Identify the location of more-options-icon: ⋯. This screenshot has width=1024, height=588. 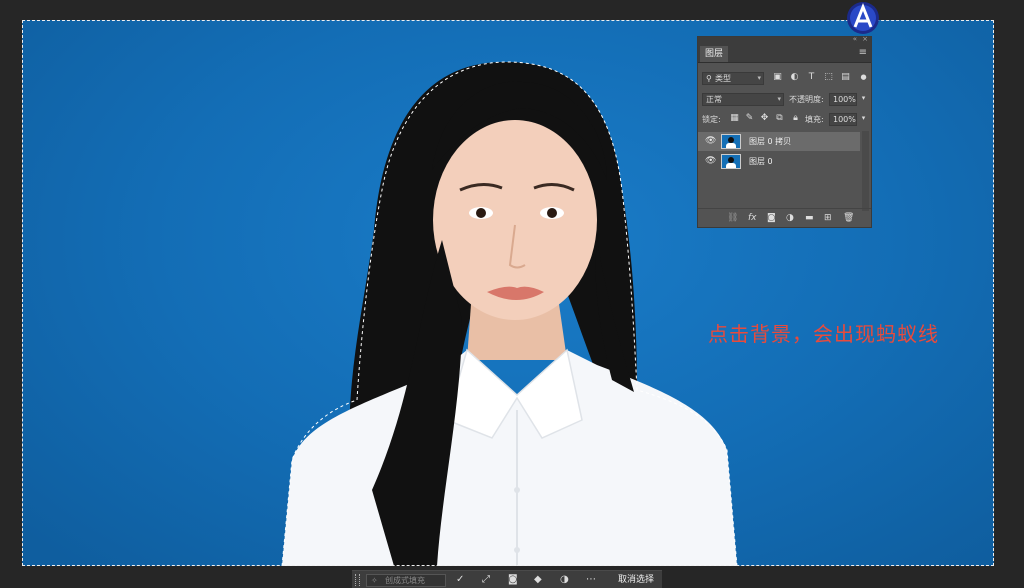
(591, 580).